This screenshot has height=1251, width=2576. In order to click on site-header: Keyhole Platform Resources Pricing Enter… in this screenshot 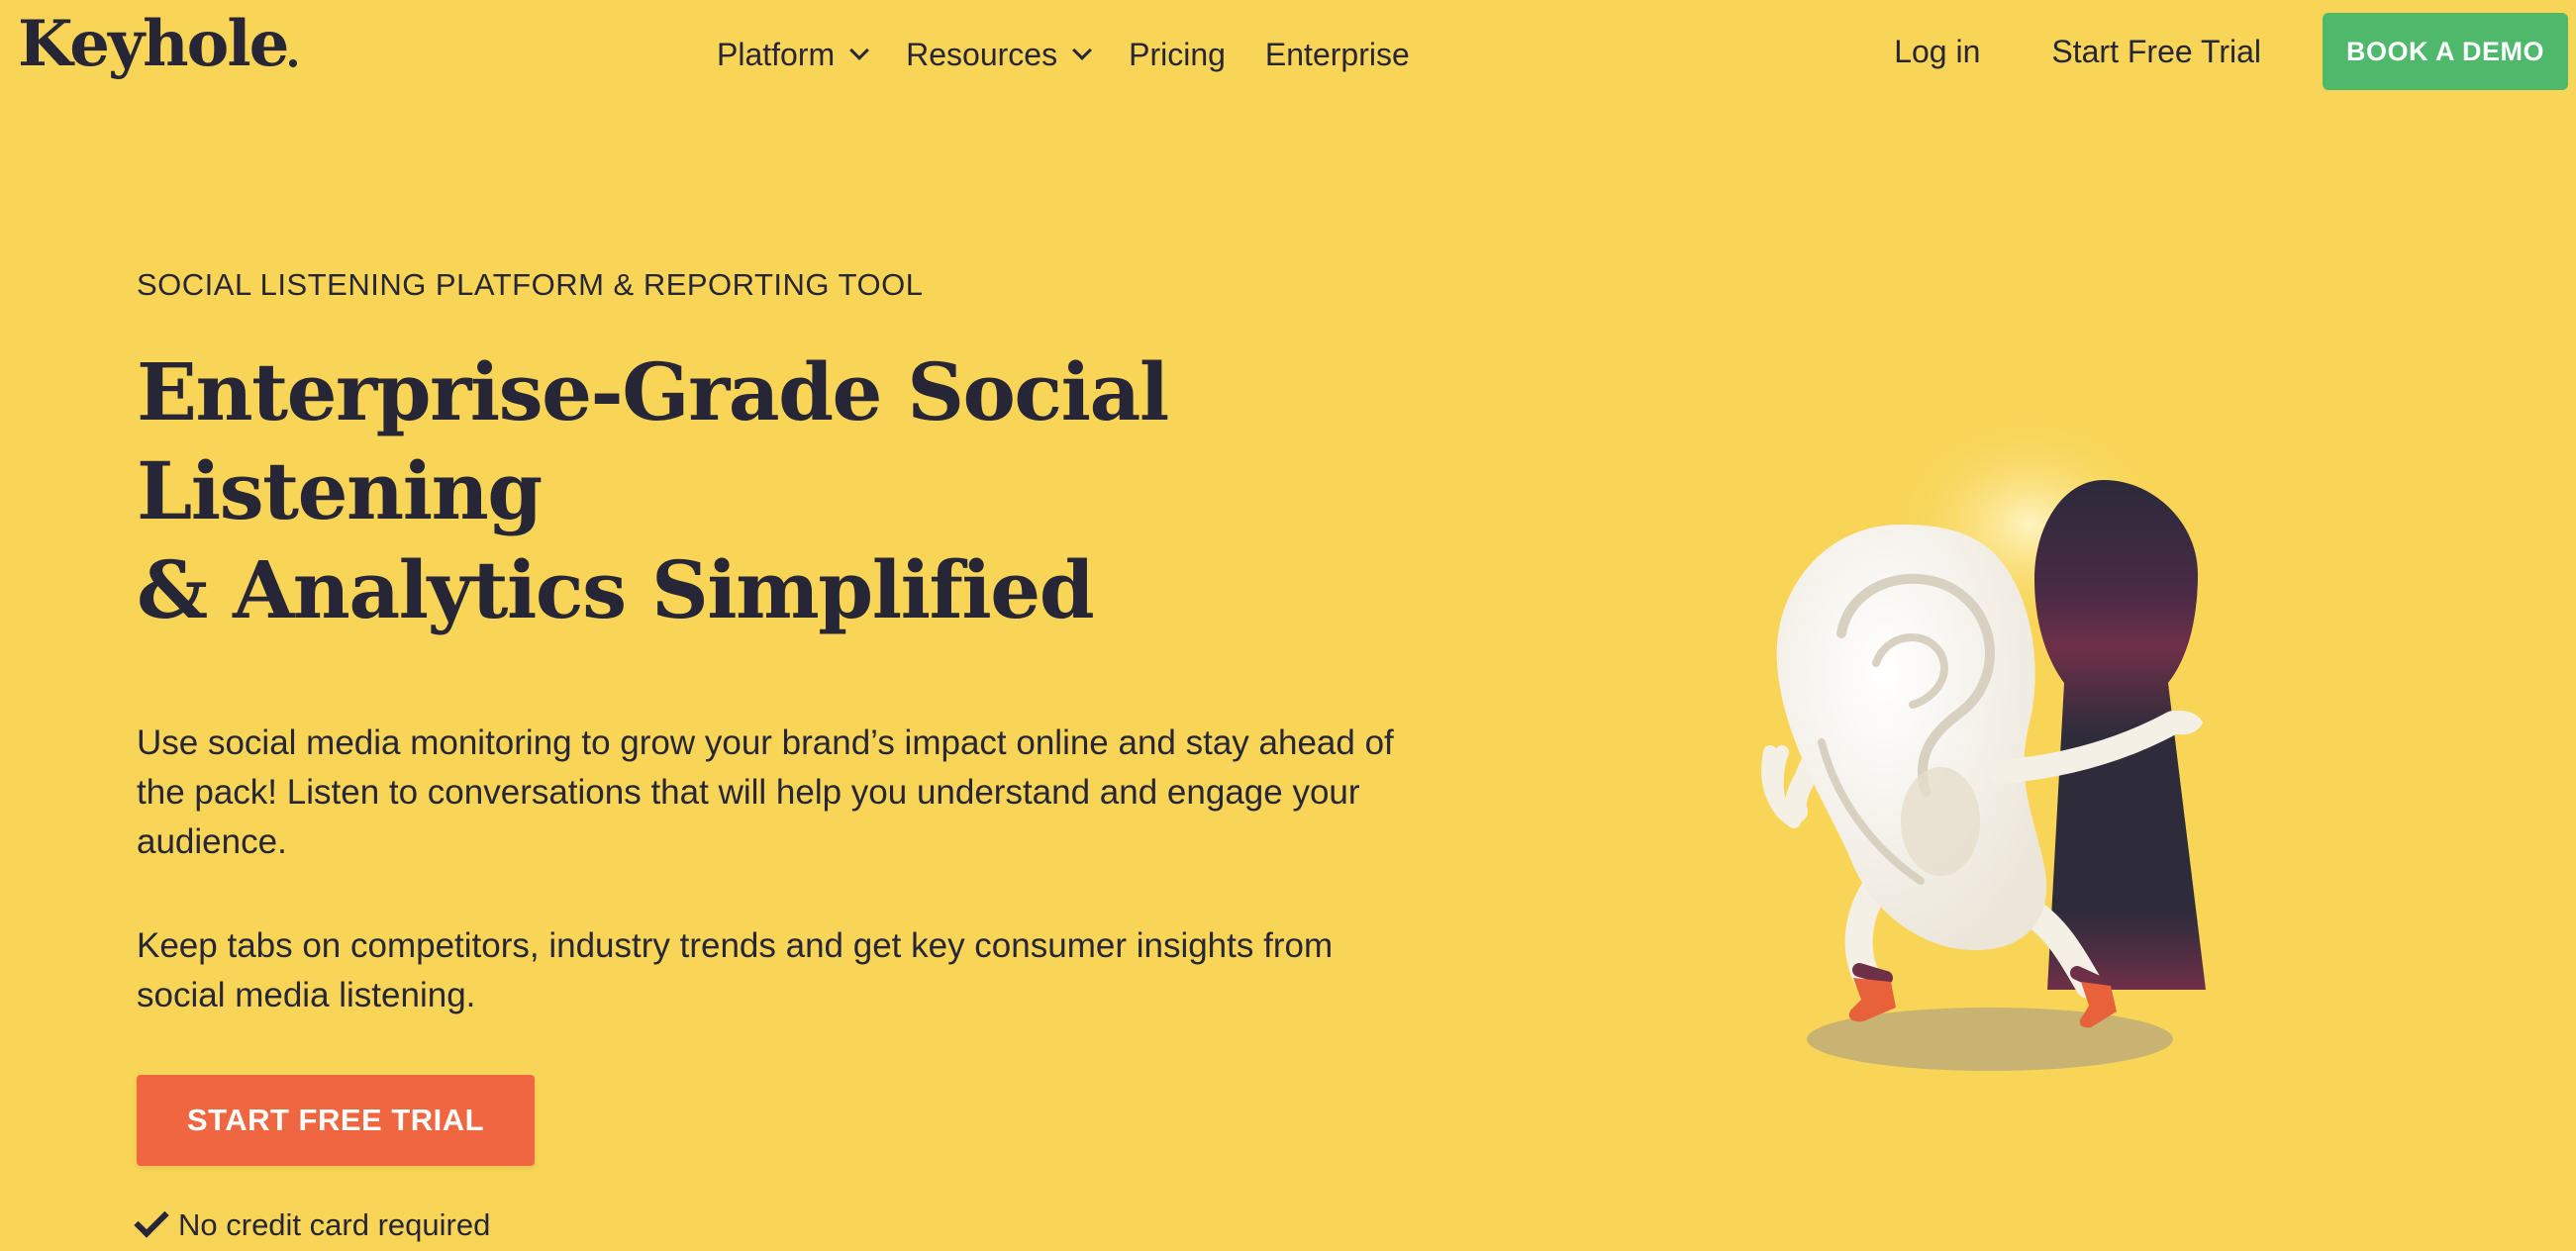, I will do `click(1288, 54)`.